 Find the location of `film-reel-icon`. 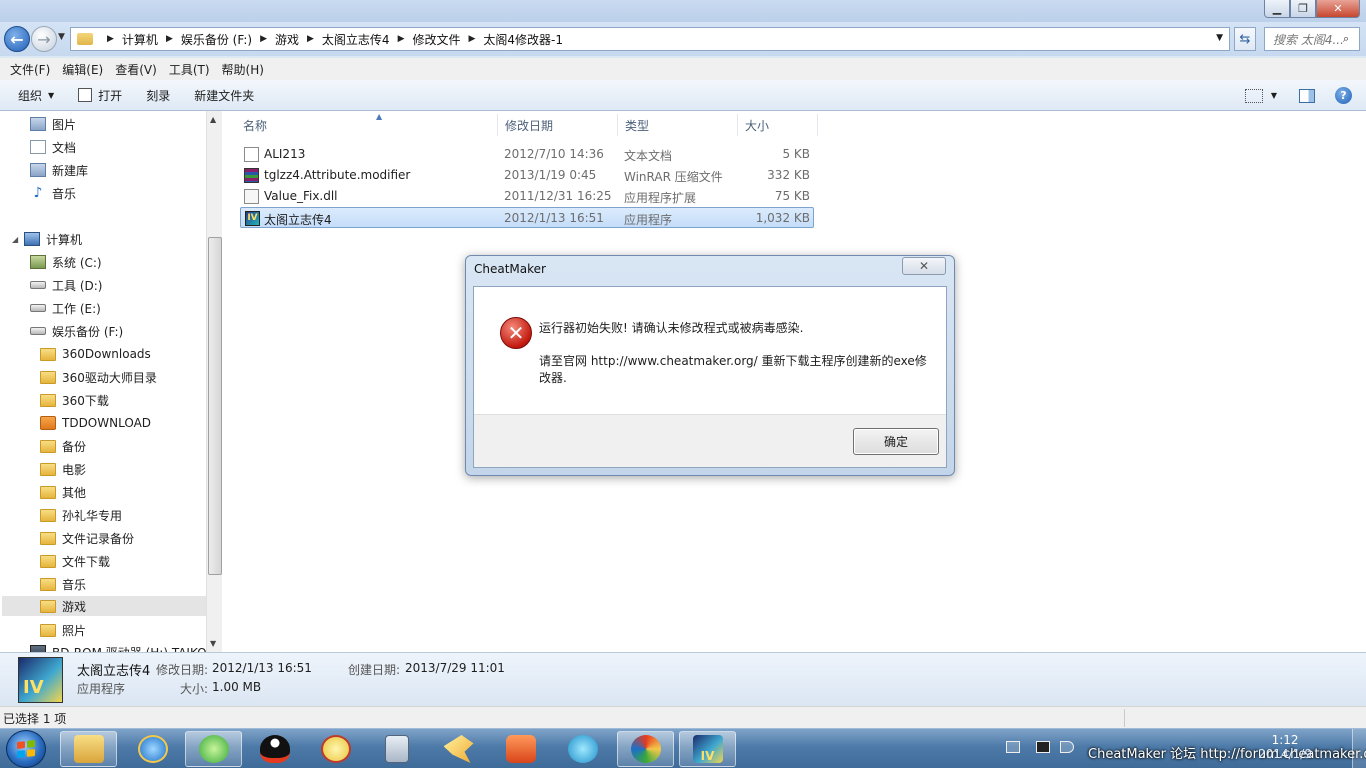

film-reel-icon is located at coordinates (582, 749).